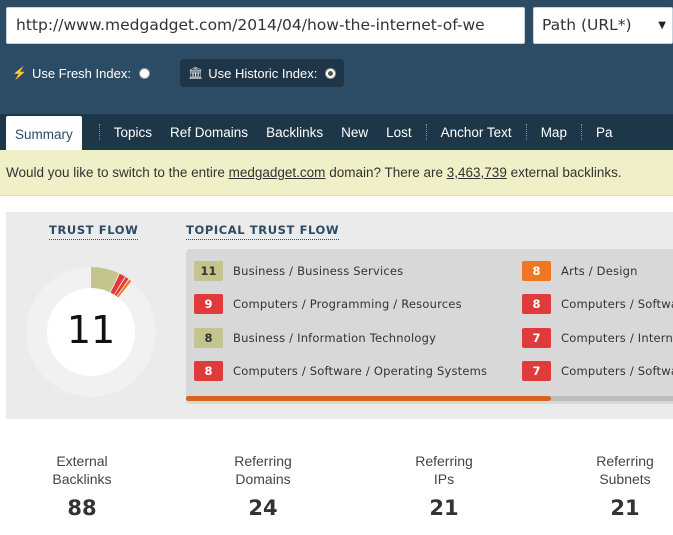 The width and height of the screenshot is (673, 535). I want to click on stat-referring-domains: Referring Domains 24, so click(263, 486).